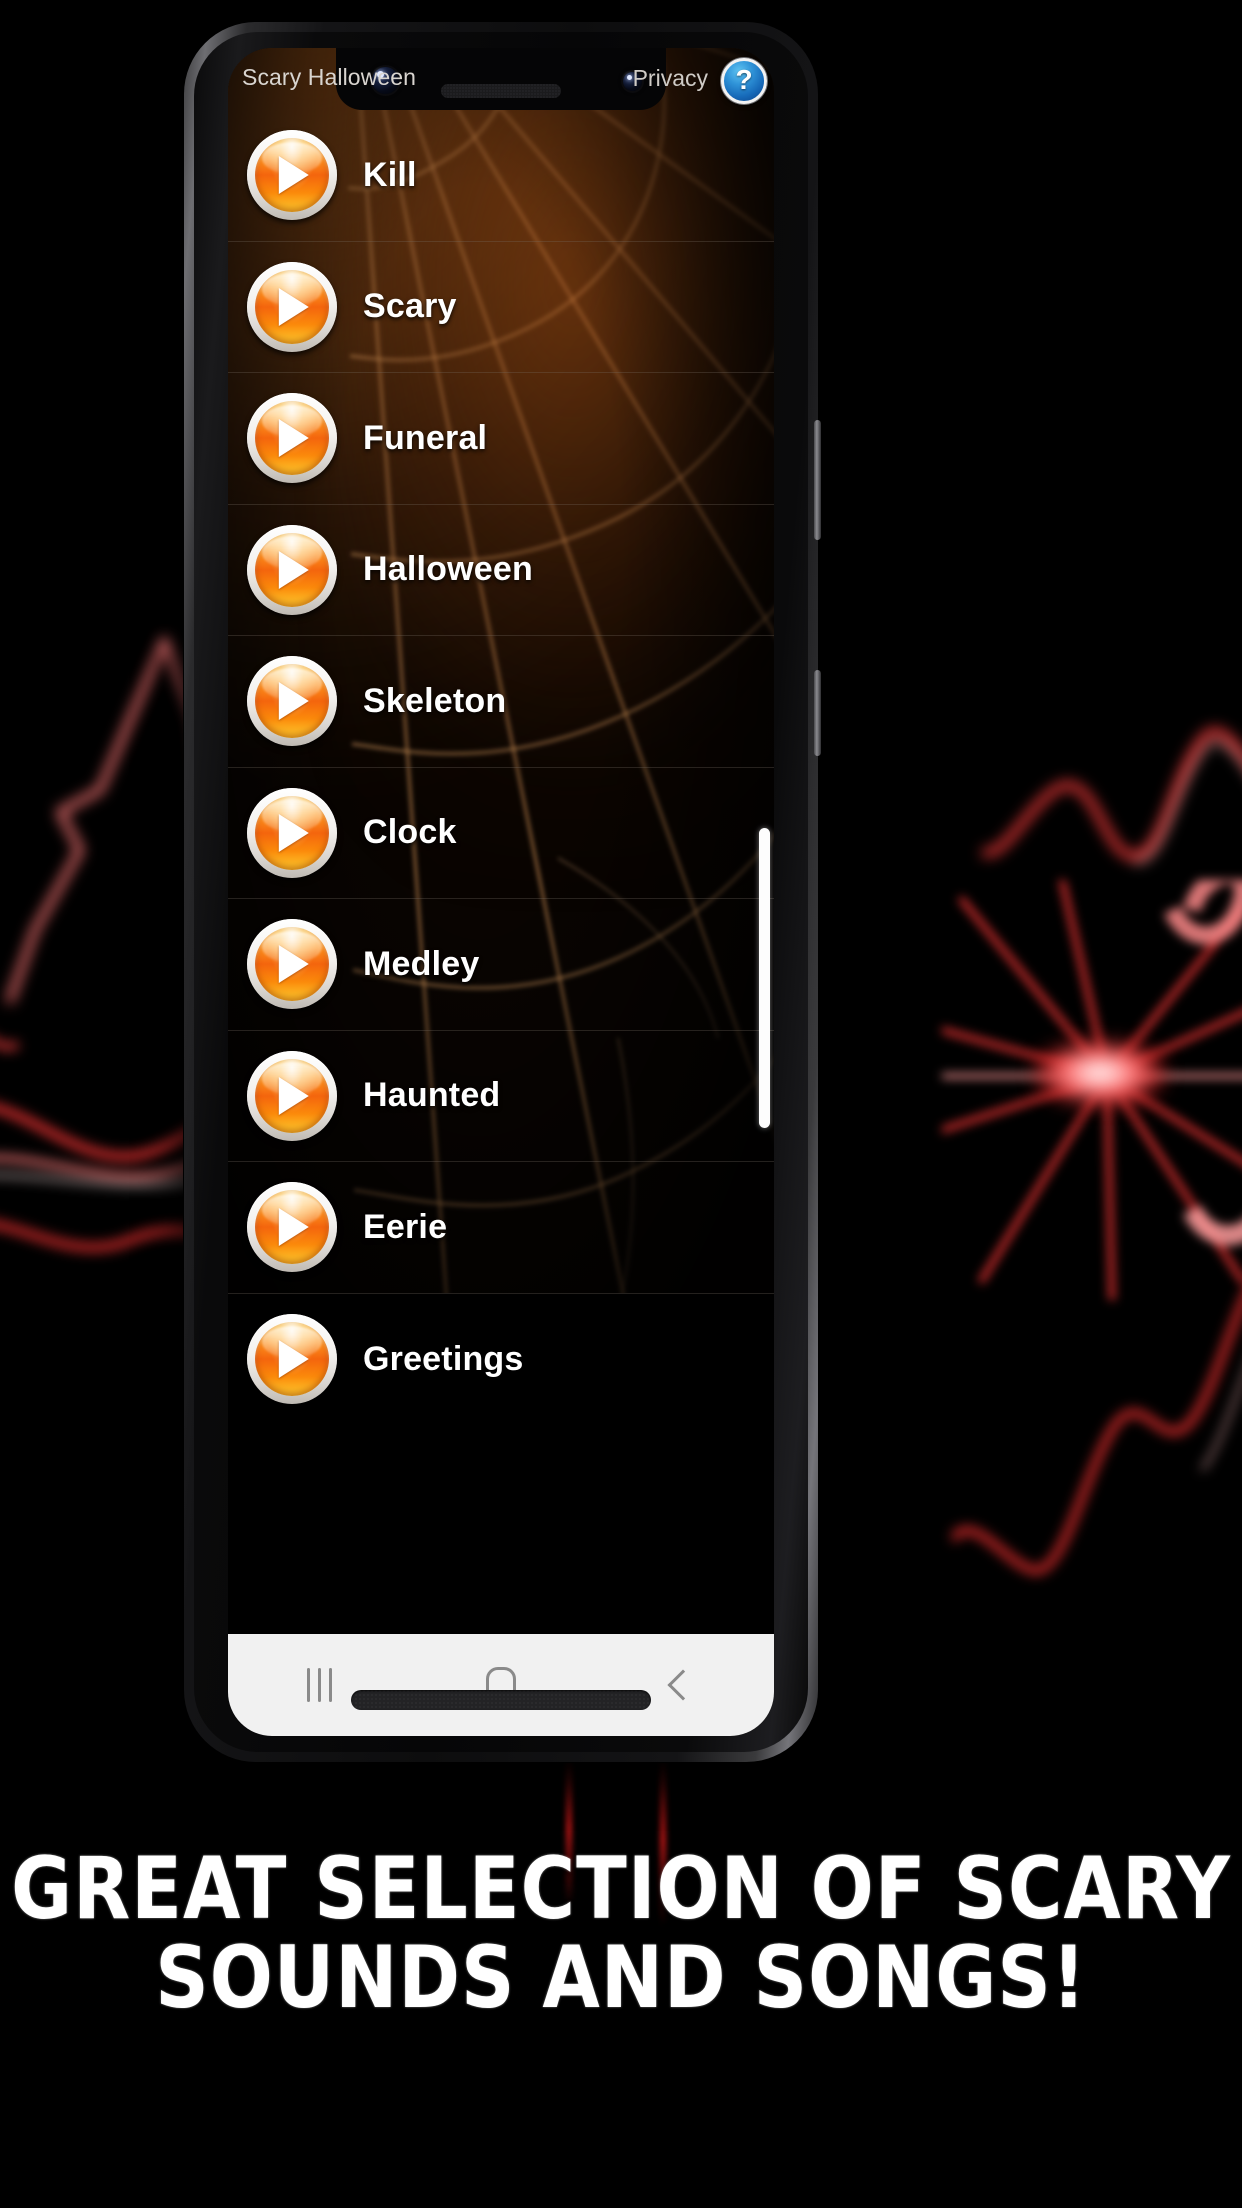 The image size is (1242, 2208). Describe the element at coordinates (319, 1685) in the screenshot. I see `recents-icon` at that location.